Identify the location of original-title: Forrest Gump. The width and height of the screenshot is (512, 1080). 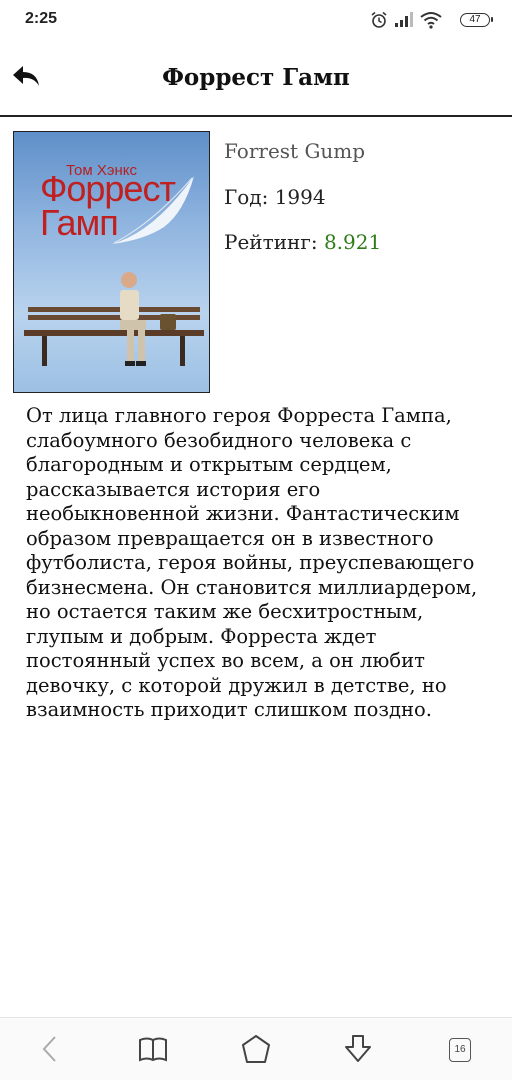
(295, 151).